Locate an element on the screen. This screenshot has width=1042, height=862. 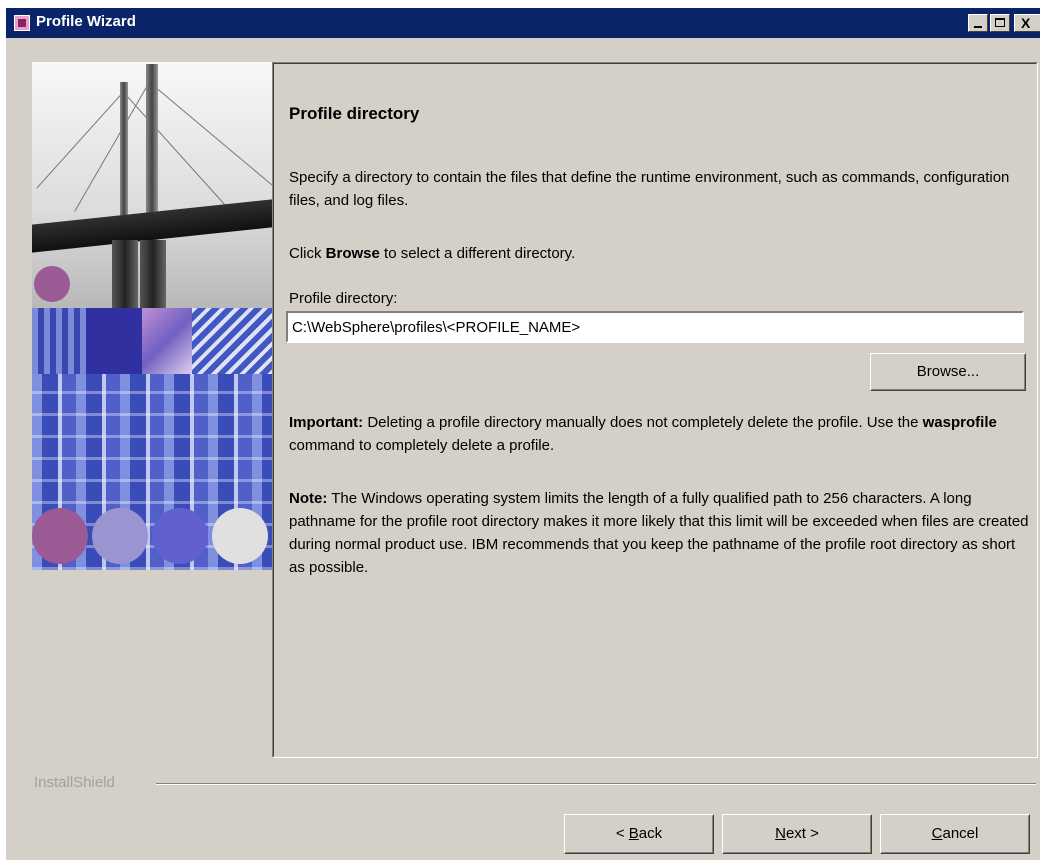
maximize-button is located at coordinates (1000, 23).